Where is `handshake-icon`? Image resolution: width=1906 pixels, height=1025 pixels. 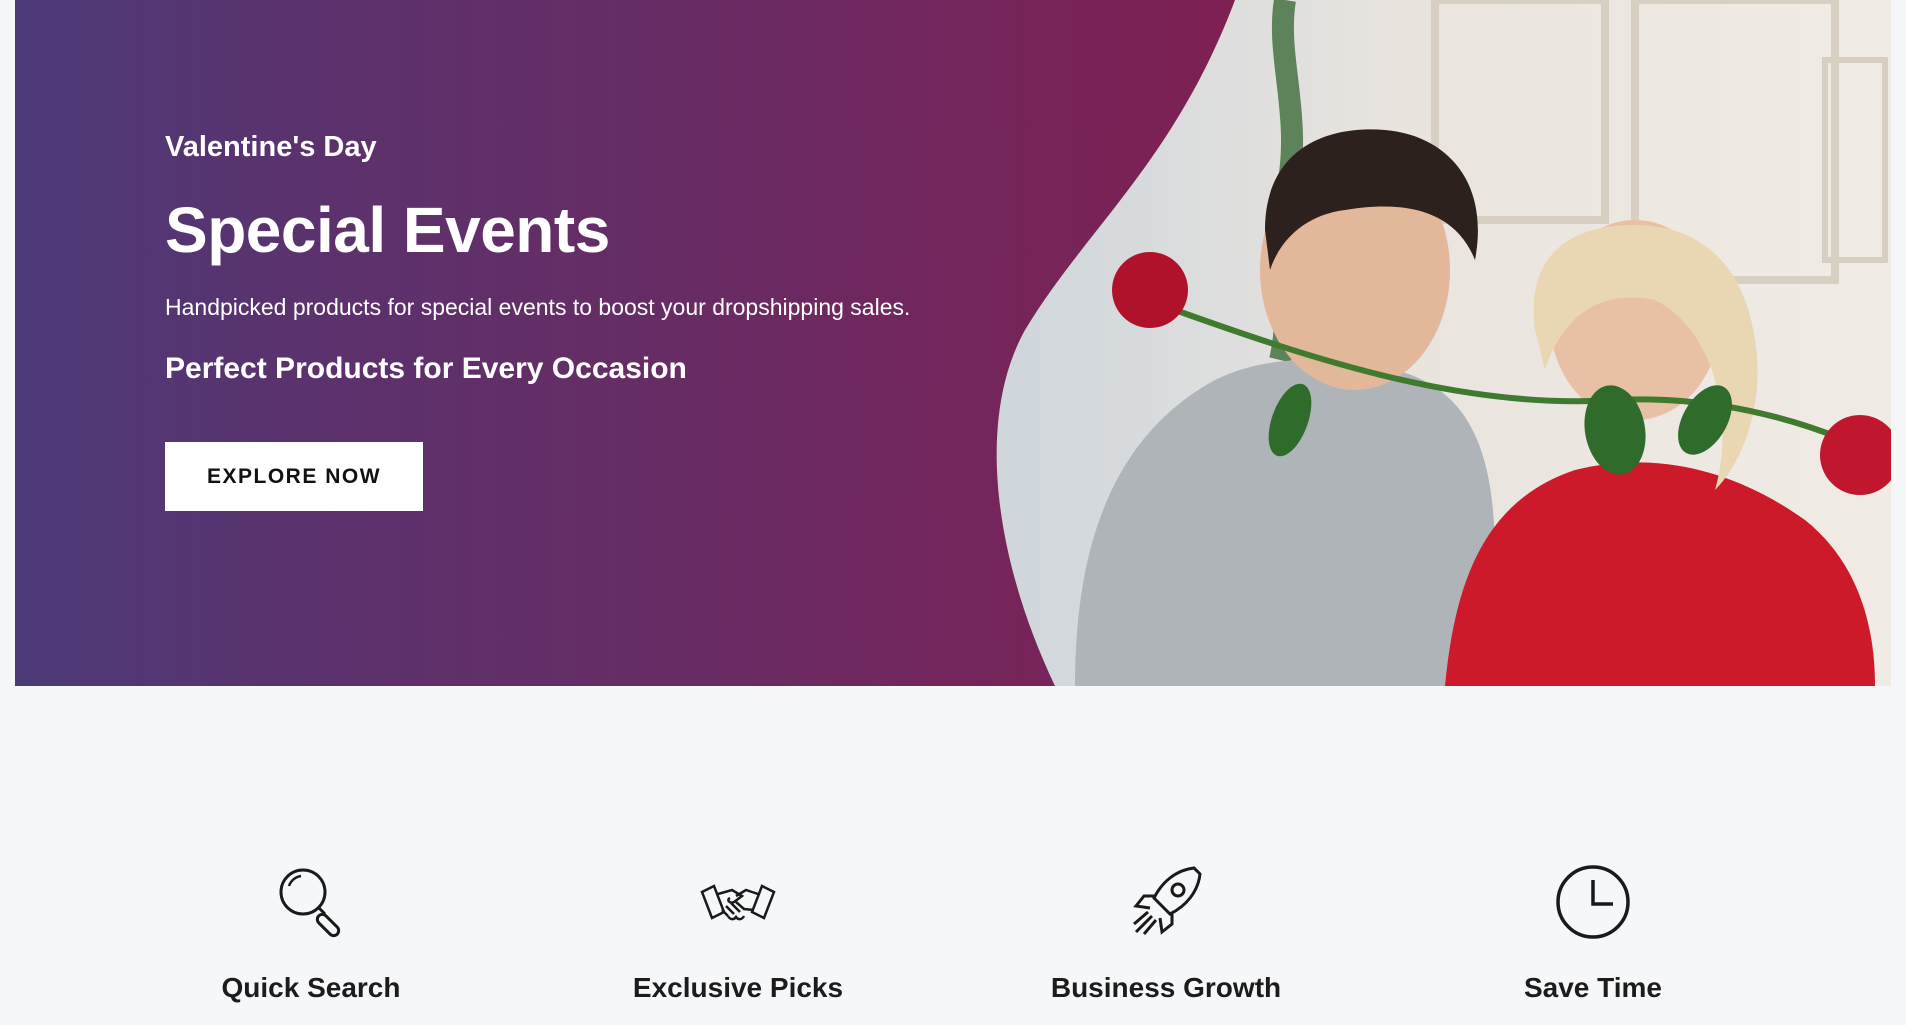 handshake-icon is located at coordinates (738, 902).